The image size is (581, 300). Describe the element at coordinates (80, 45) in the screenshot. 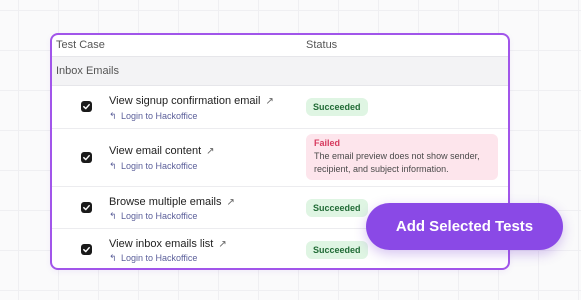

I see `column-header-test-case: Test Case` at that location.